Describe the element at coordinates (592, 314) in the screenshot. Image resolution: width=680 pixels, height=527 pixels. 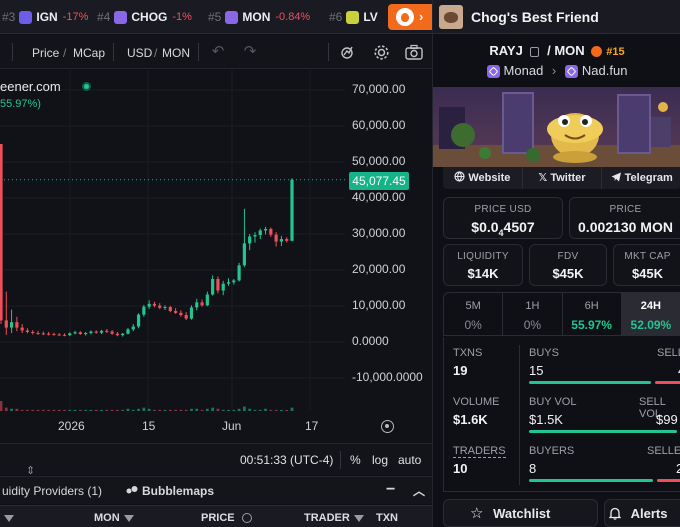
I see `period-6h: 6H 55.97%` at that location.